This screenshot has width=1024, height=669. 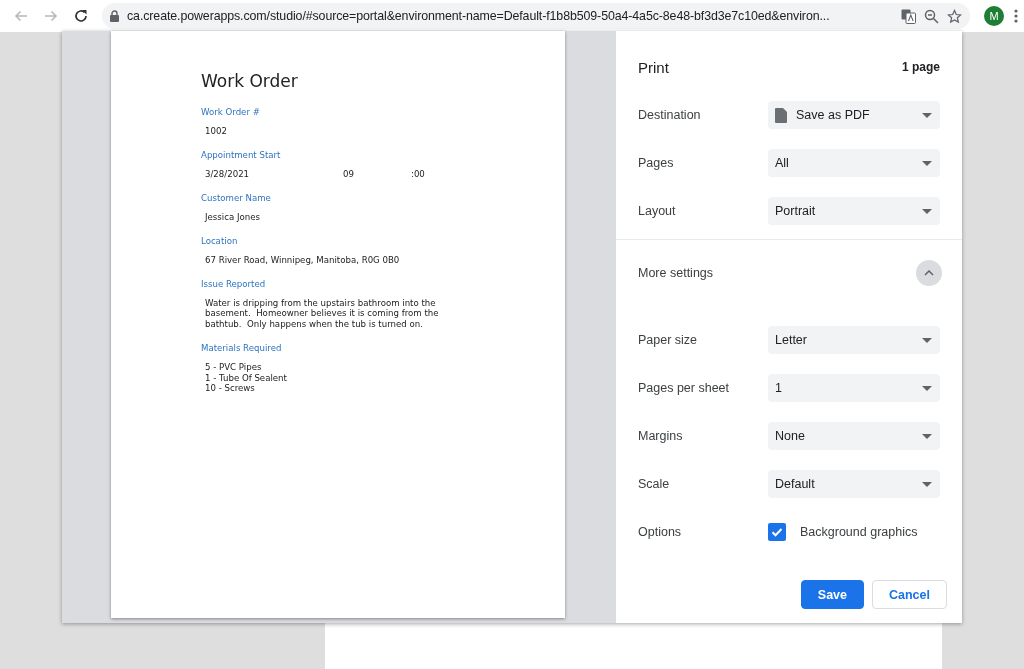 What do you see at coordinates (220, 241) in the screenshot?
I see `field-label: Location` at bounding box center [220, 241].